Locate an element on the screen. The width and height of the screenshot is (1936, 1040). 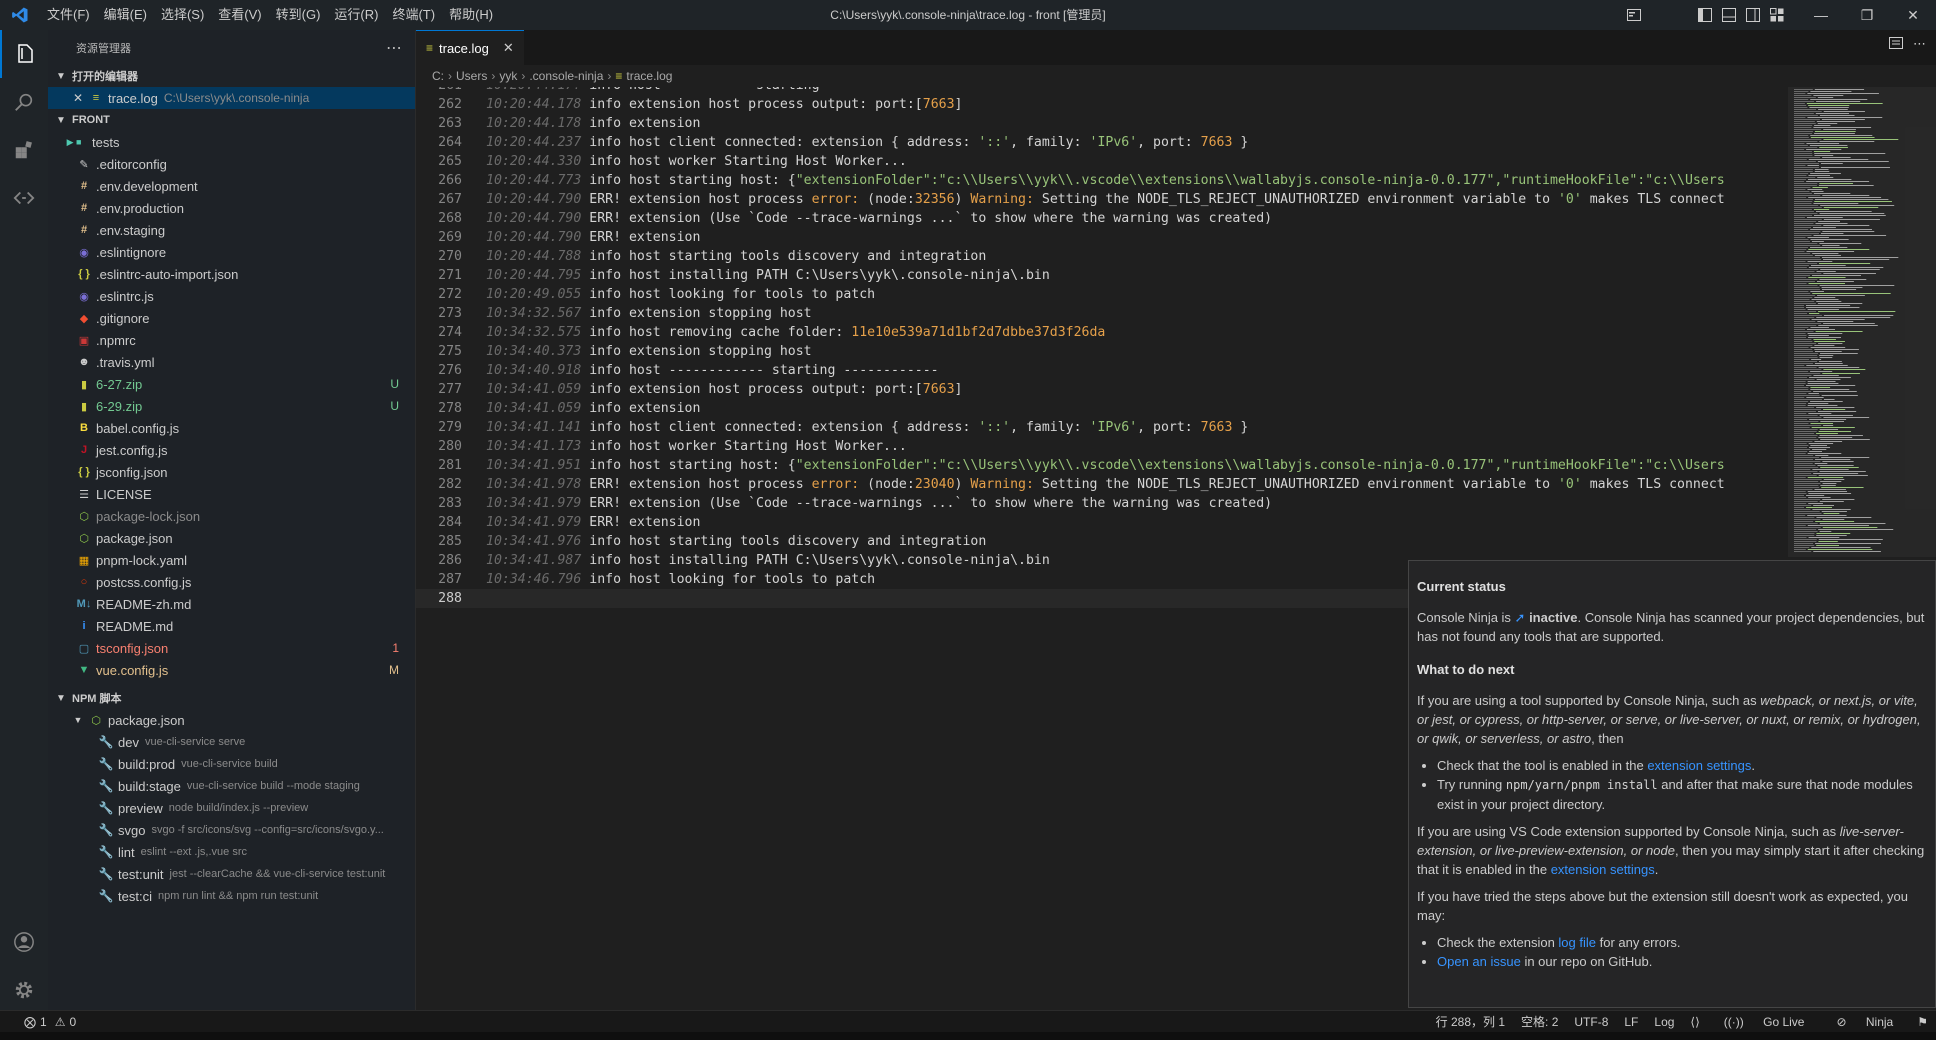
menu-go: 转到(G) is located at coordinates (298, 15).